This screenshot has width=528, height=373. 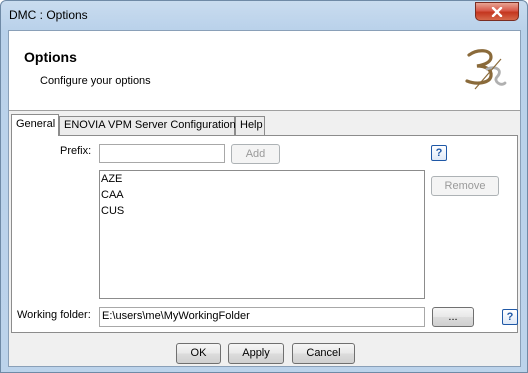 I want to click on header-title: Options, so click(x=50, y=57).